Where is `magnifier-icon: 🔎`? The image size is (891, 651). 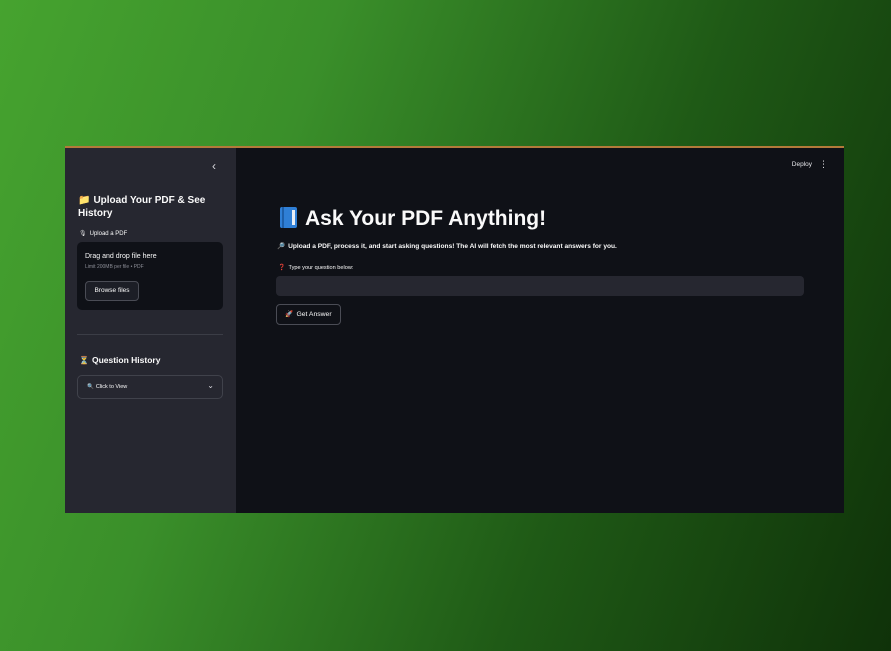
magnifier-icon: 🔎 is located at coordinates (281, 246).